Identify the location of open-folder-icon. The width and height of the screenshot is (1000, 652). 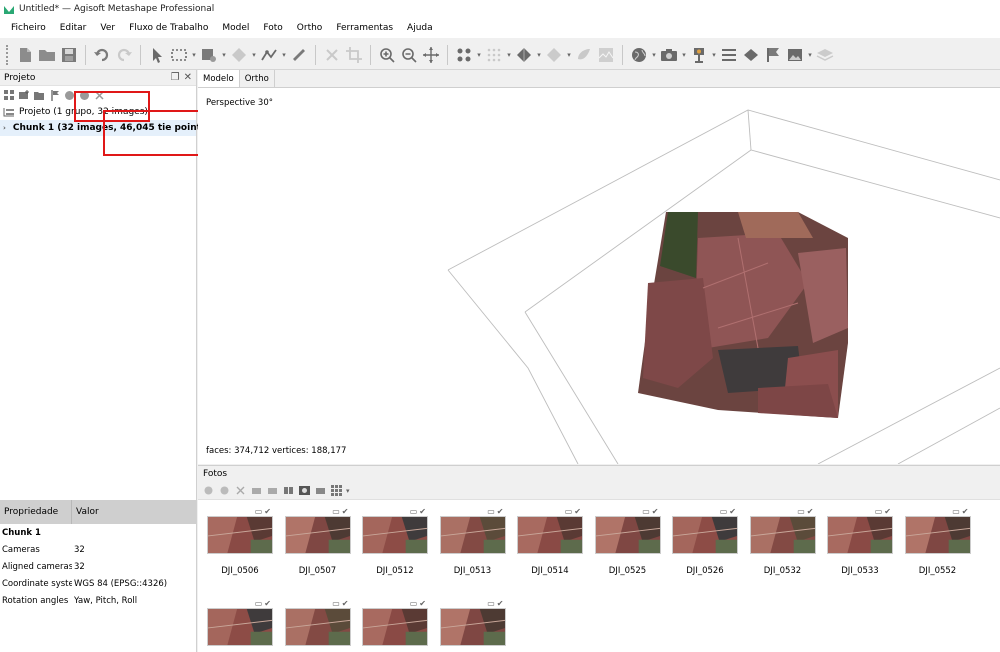
(47, 55).